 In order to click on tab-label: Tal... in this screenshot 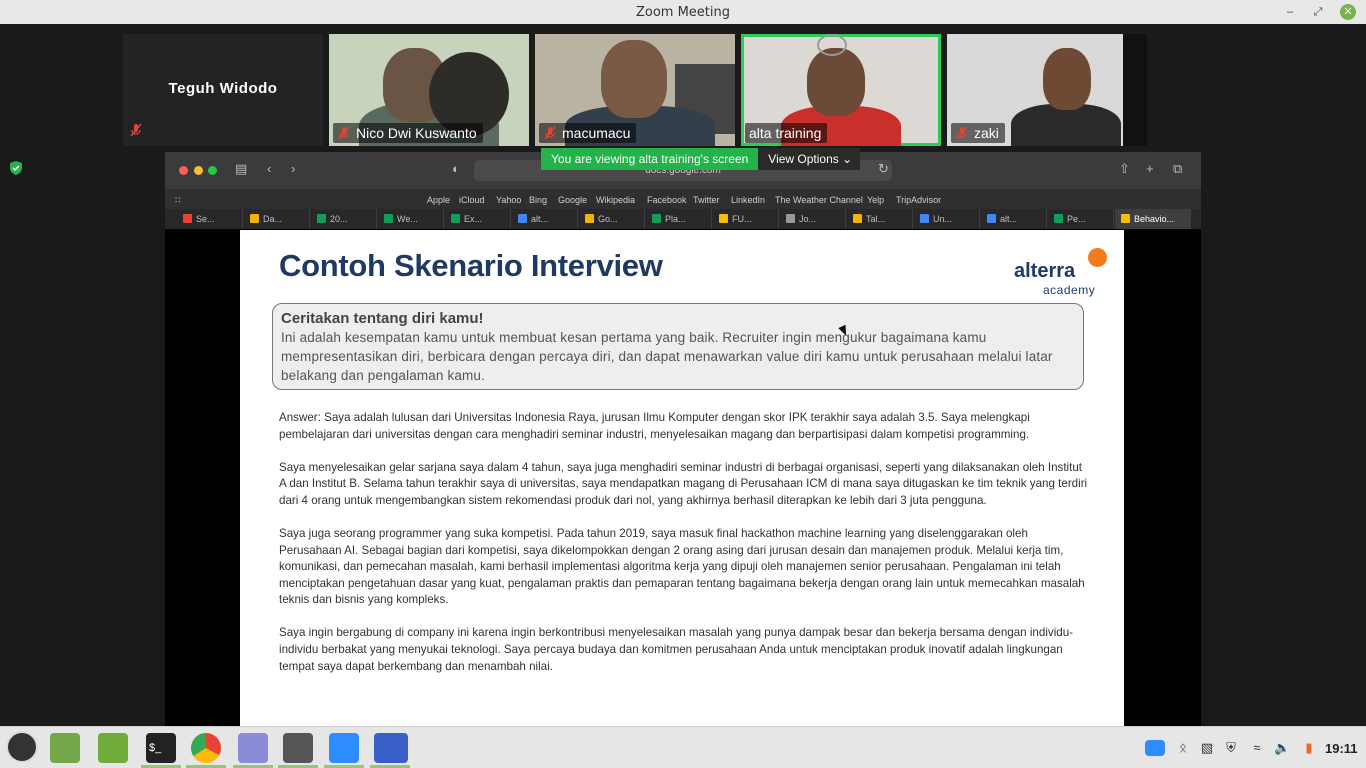, I will do `click(876, 219)`.